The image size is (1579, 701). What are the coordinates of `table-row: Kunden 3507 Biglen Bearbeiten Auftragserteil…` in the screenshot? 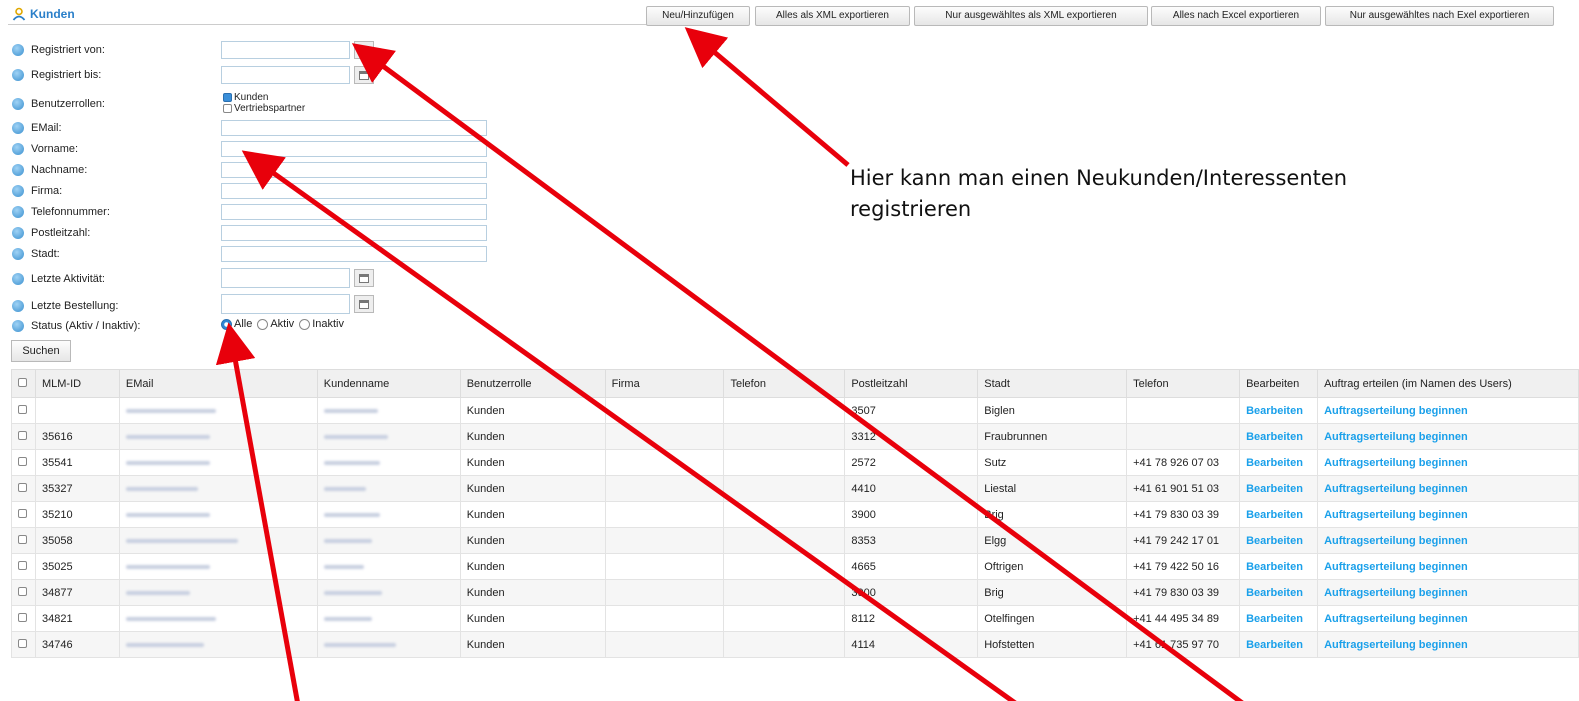 It's located at (795, 410).